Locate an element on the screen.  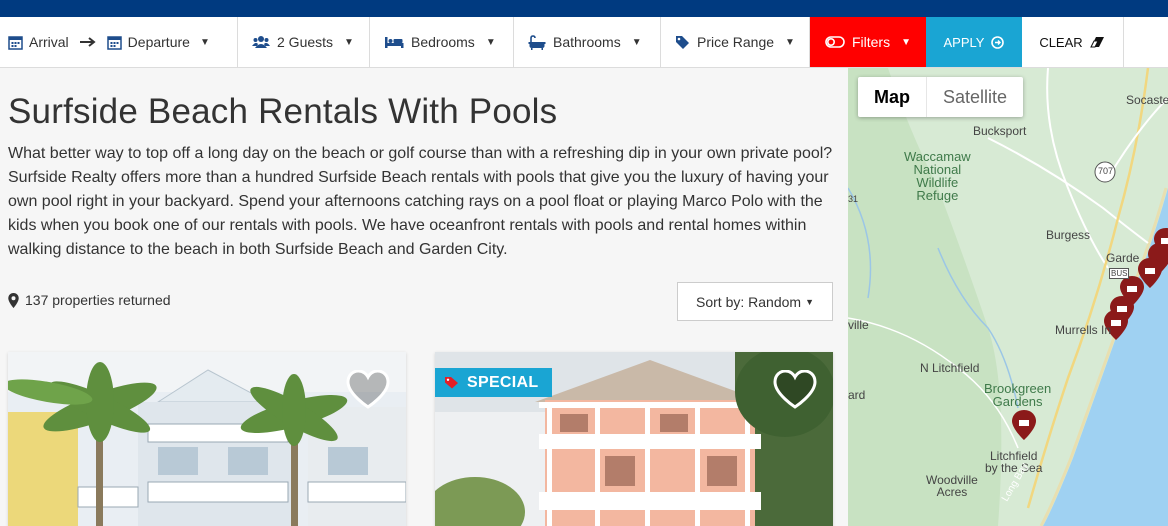
map-tab: Map is located at coordinates (892, 97).